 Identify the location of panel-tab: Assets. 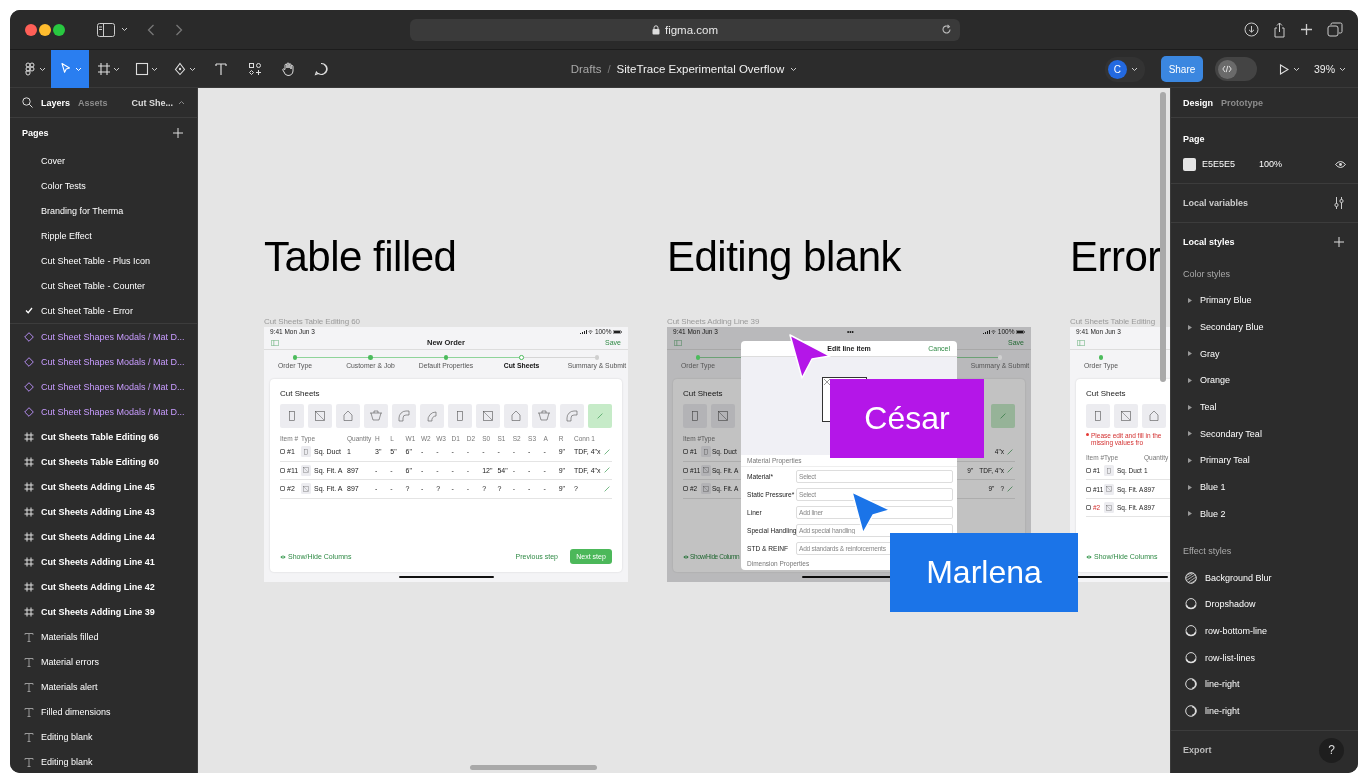
(93, 102).